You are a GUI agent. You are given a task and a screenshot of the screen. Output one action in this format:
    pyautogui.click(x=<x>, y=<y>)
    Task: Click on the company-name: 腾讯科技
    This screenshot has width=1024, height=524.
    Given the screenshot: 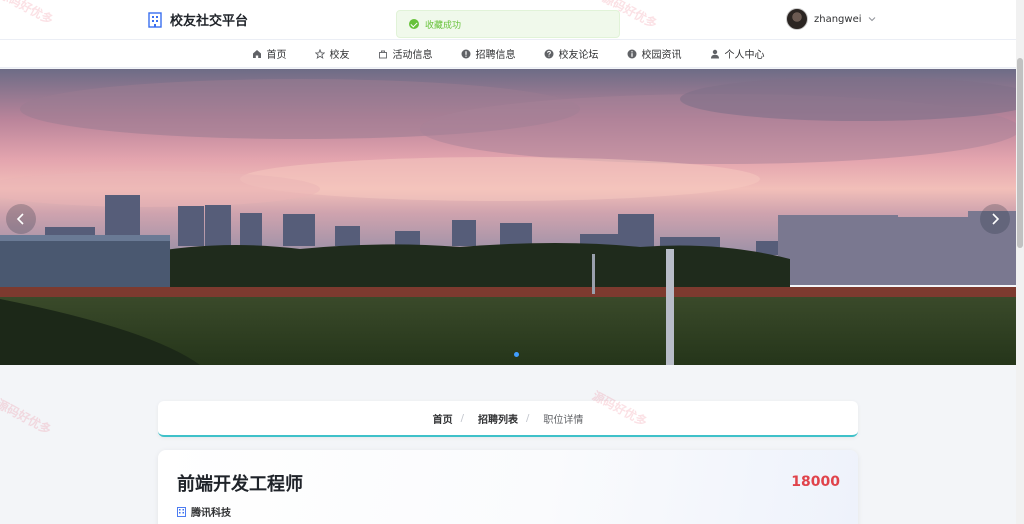 What is the action you would take?
    pyautogui.click(x=211, y=513)
    